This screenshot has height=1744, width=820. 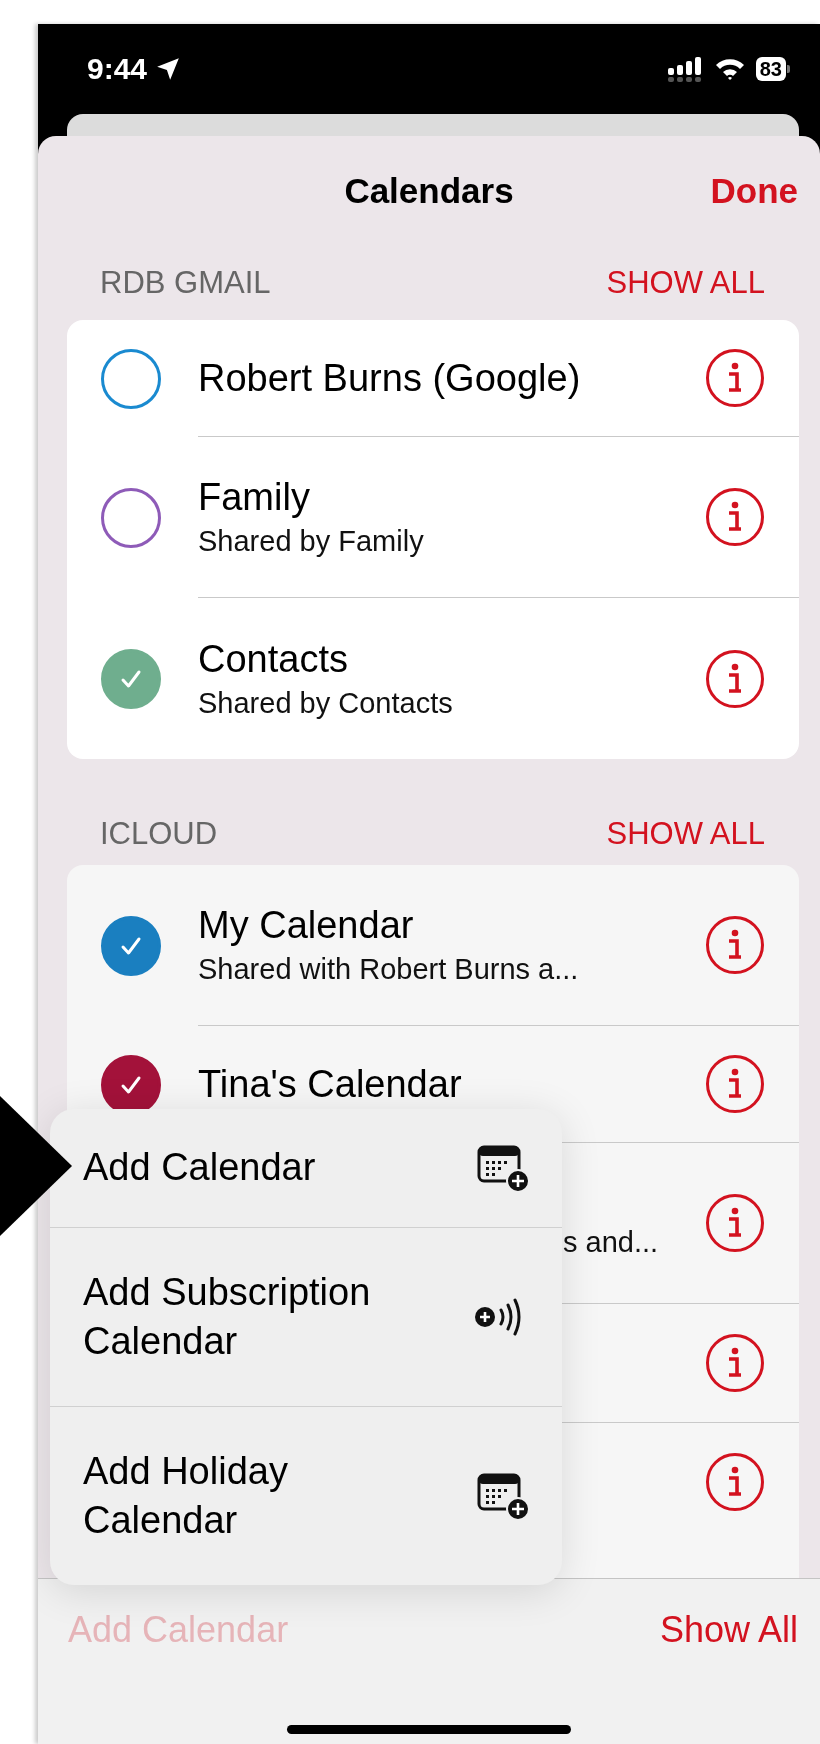 I want to click on menu-item: Add Holiday Calendar, so click(x=306, y=1496).